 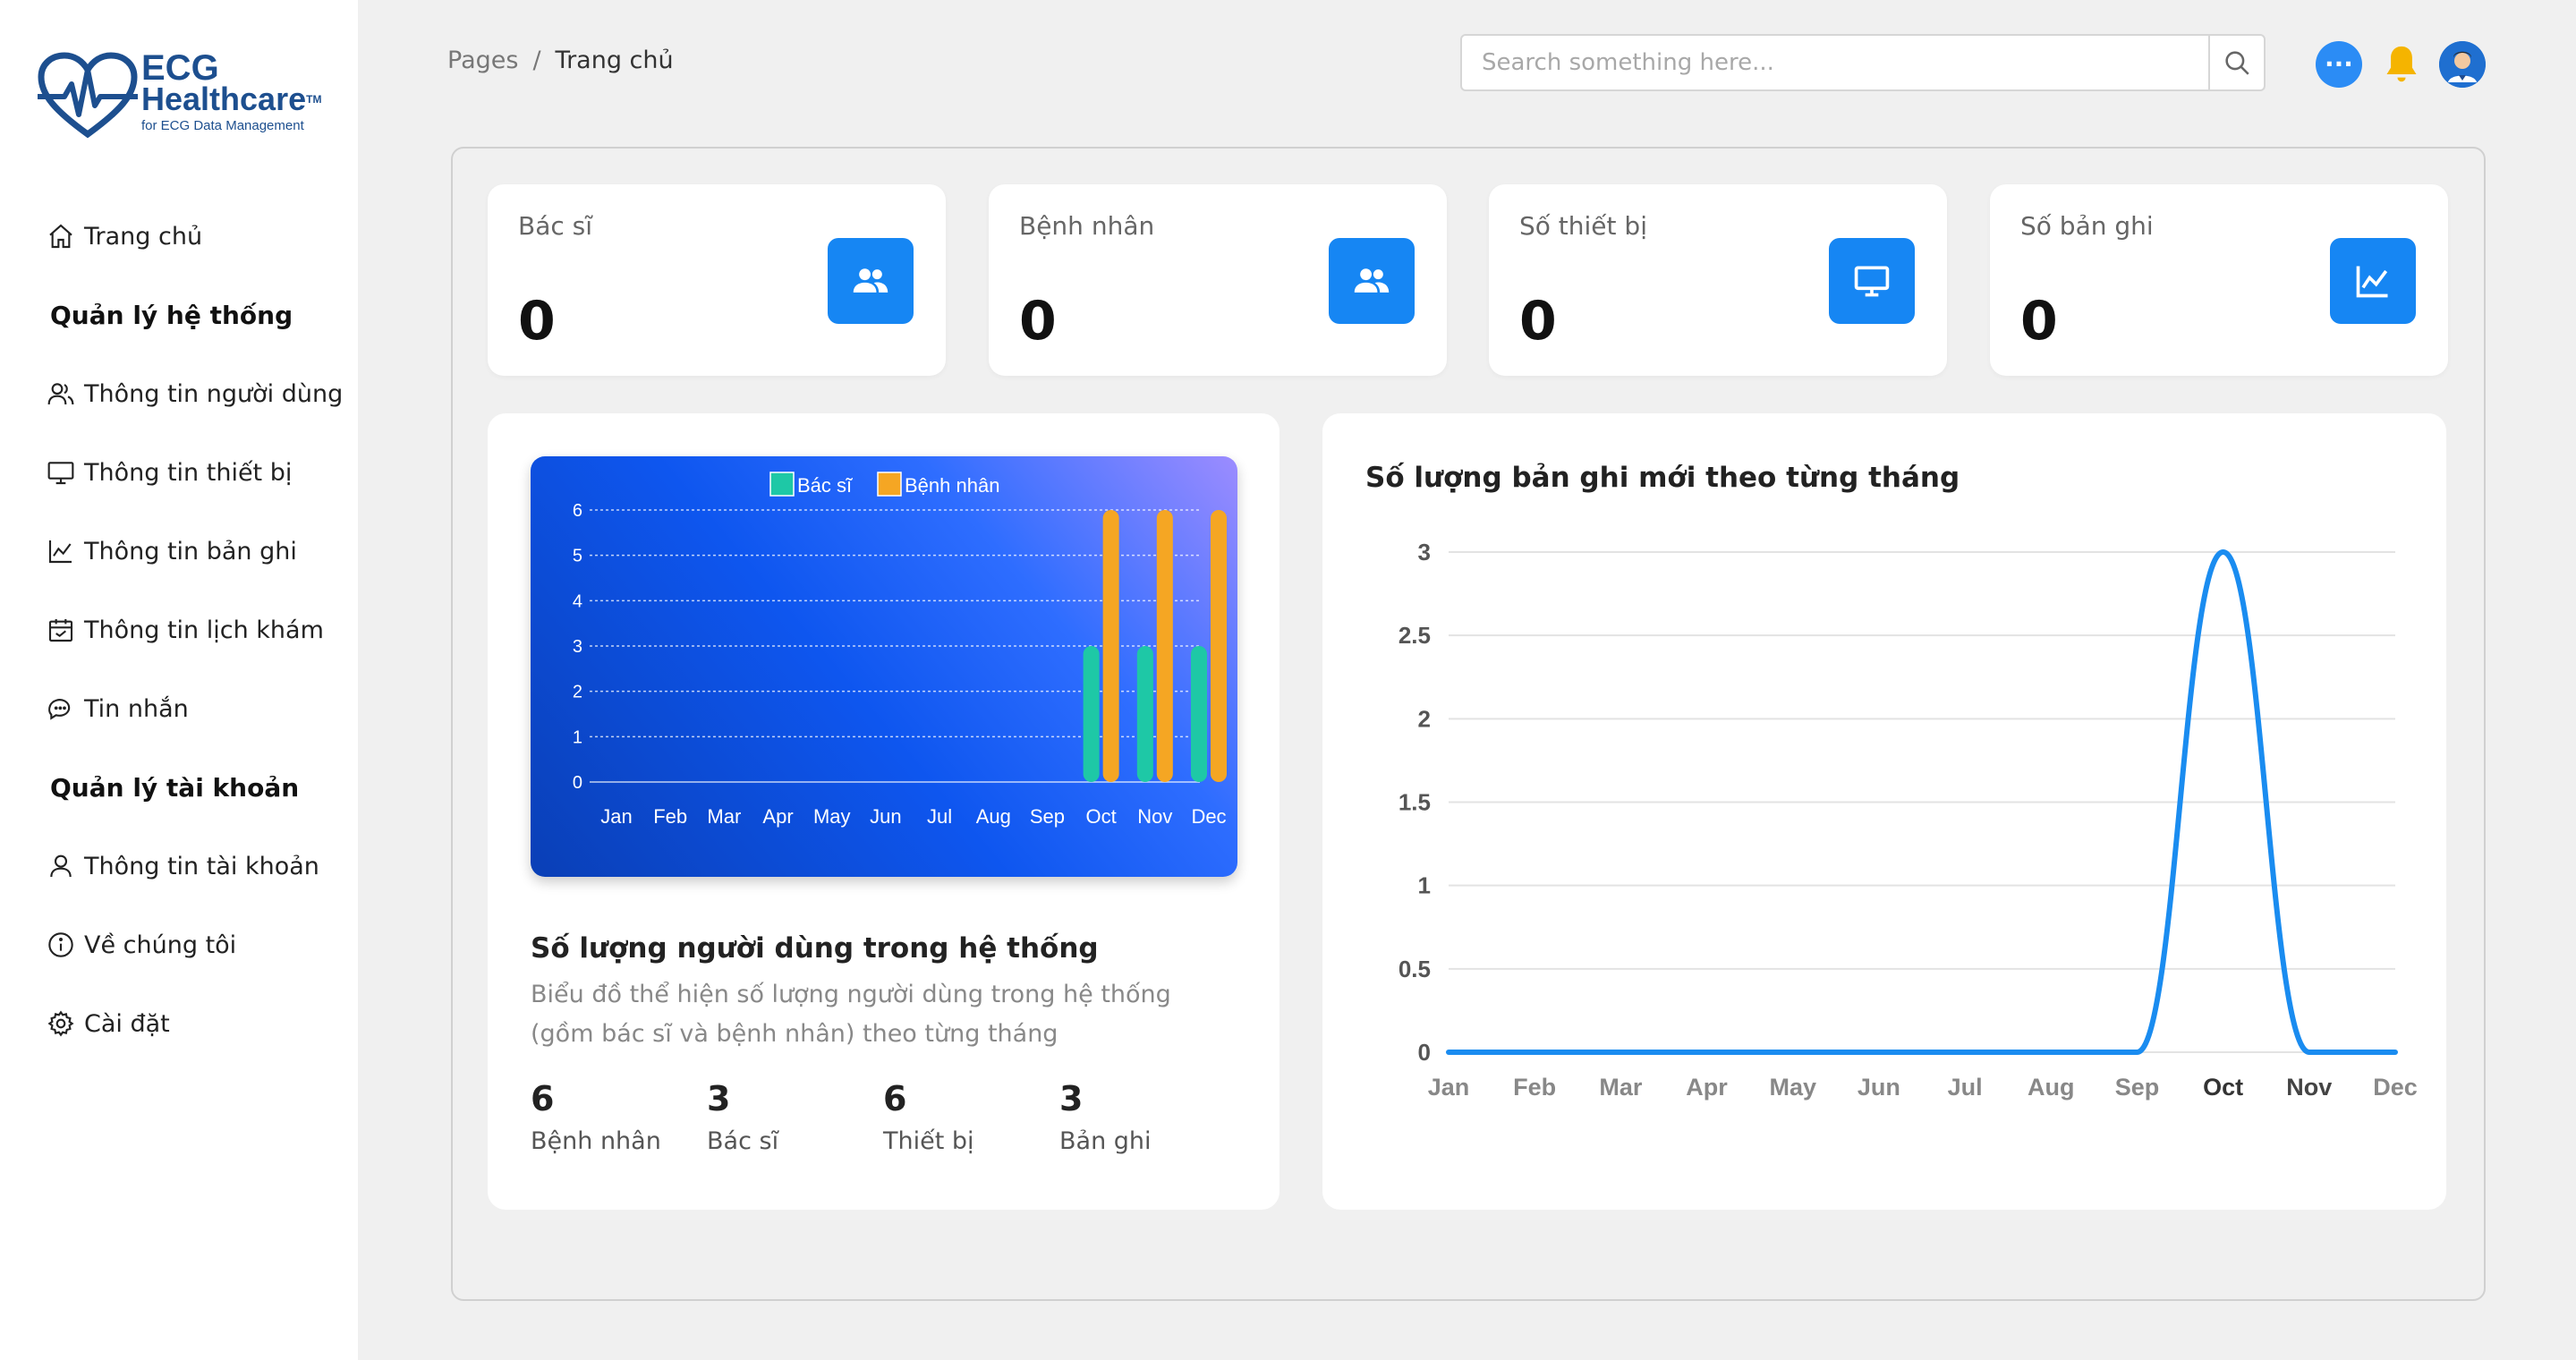 What do you see at coordinates (717, 280) in the screenshot?
I see `stat-card-doctors: Bác sĩ 0` at bounding box center [717, 280].